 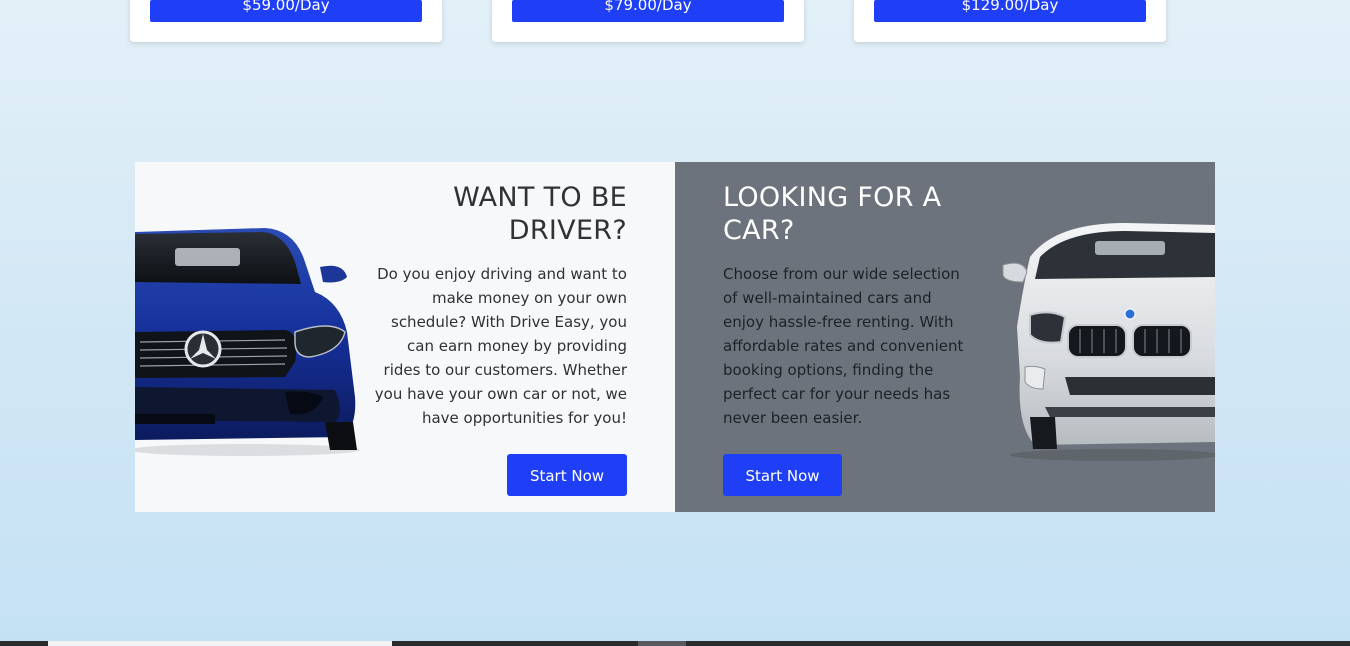 I want to click on price-button-premium: $129.00/Day, so click(x=1010, y=11).